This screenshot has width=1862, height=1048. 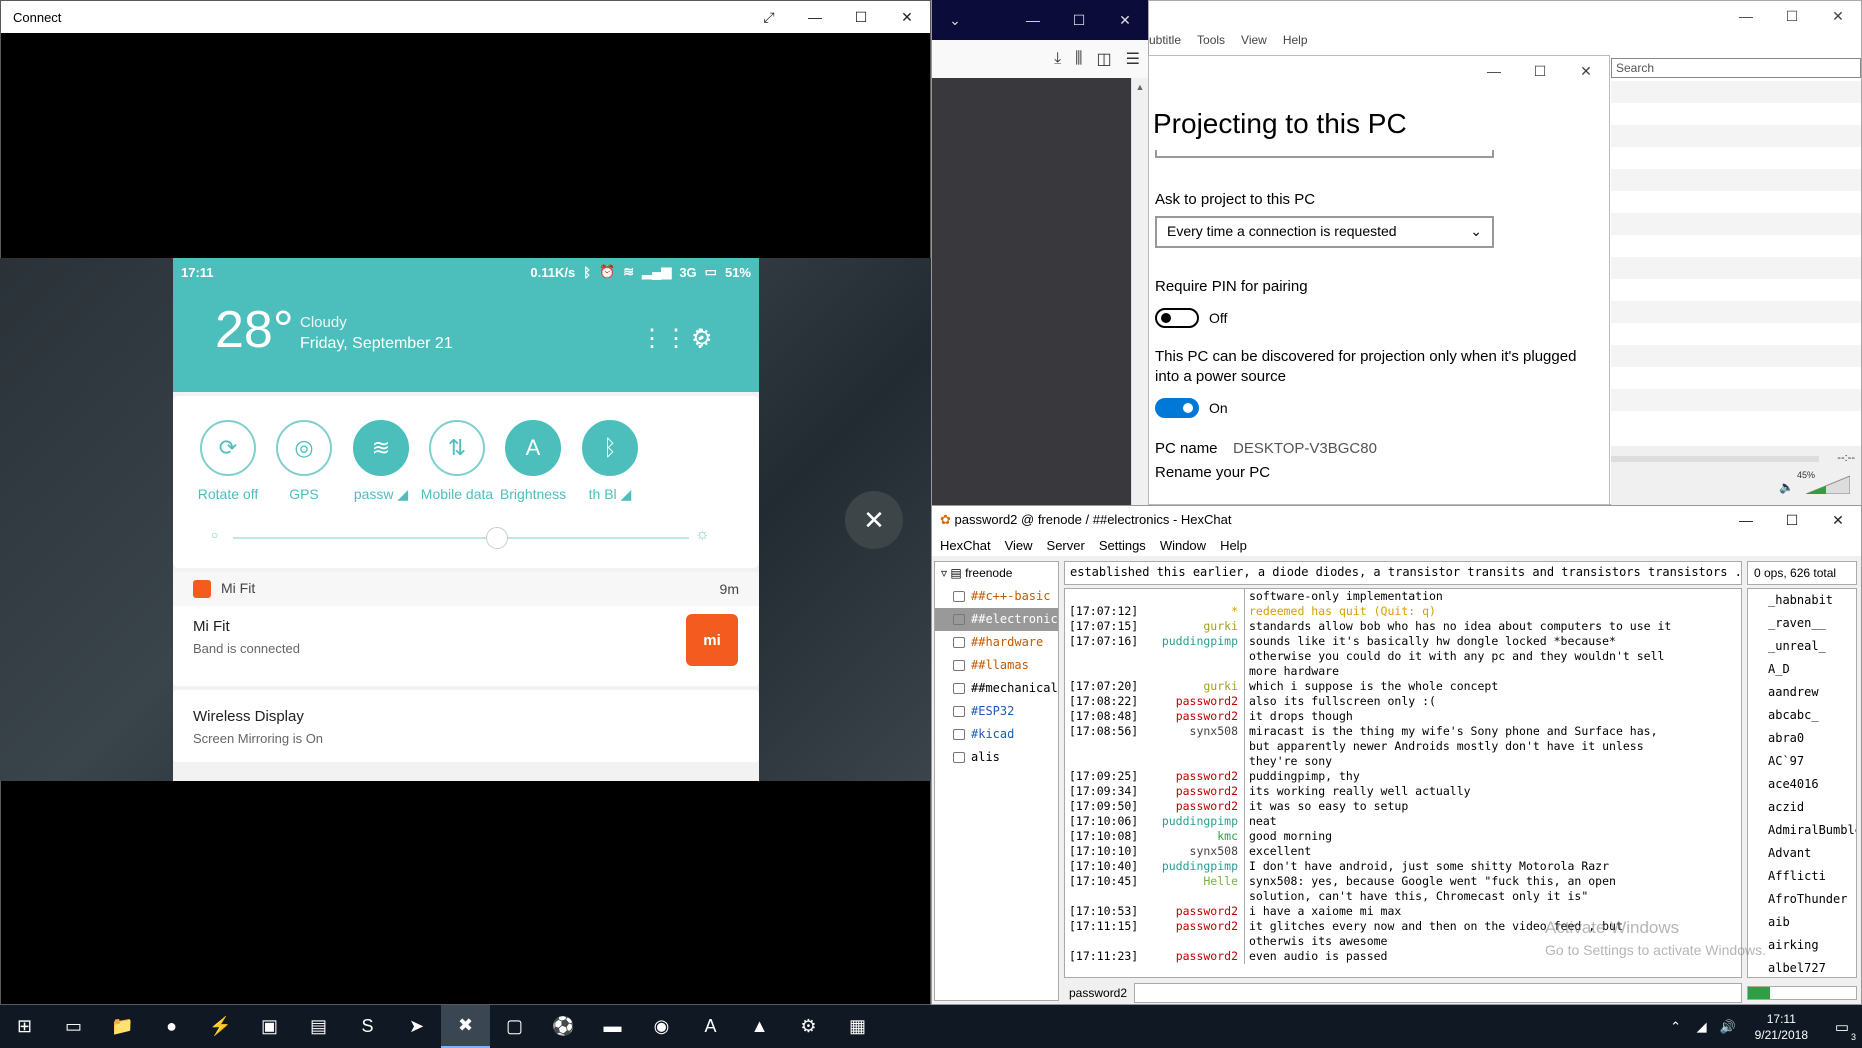 I want to click on user-item: _unreal_, so click(x=1802, y=646).